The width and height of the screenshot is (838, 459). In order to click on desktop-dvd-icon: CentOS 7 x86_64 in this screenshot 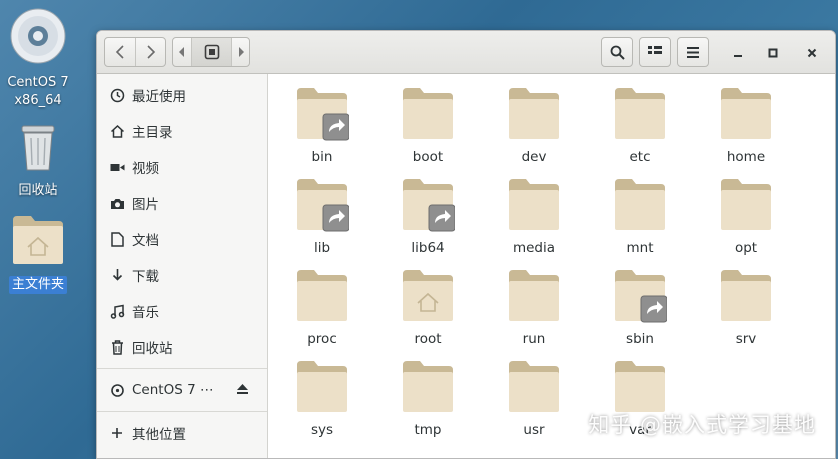, I will do `click(38, 59)`.